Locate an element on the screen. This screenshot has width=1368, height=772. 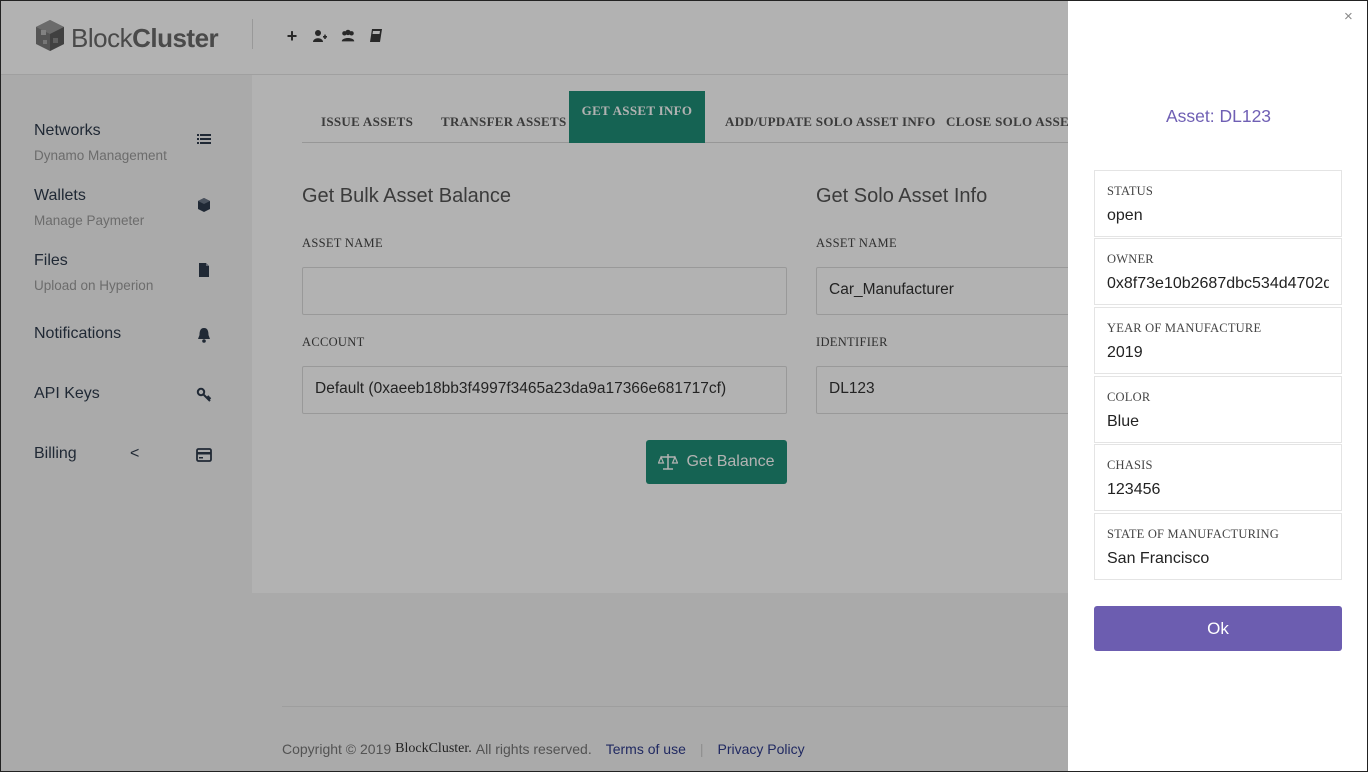
info-value: San Francisco is located at coordinates (1158, 558).